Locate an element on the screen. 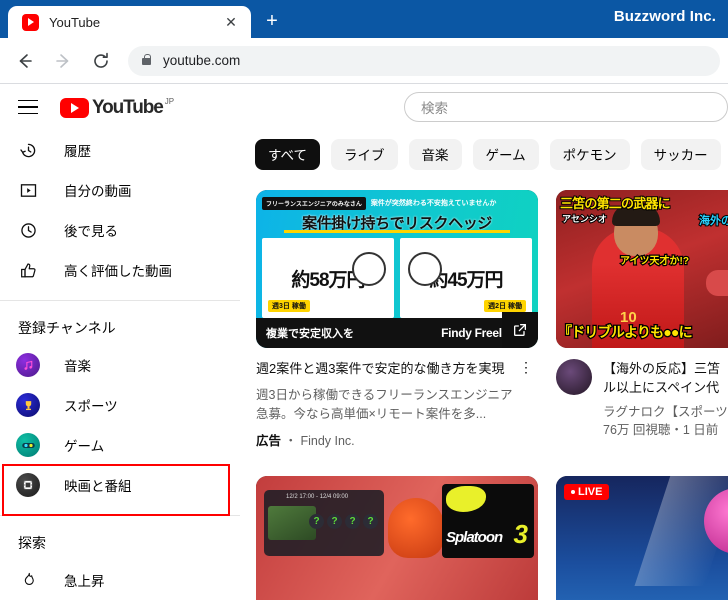  advertiser-name: Findy Inc. is located at coordinates (327, 441).